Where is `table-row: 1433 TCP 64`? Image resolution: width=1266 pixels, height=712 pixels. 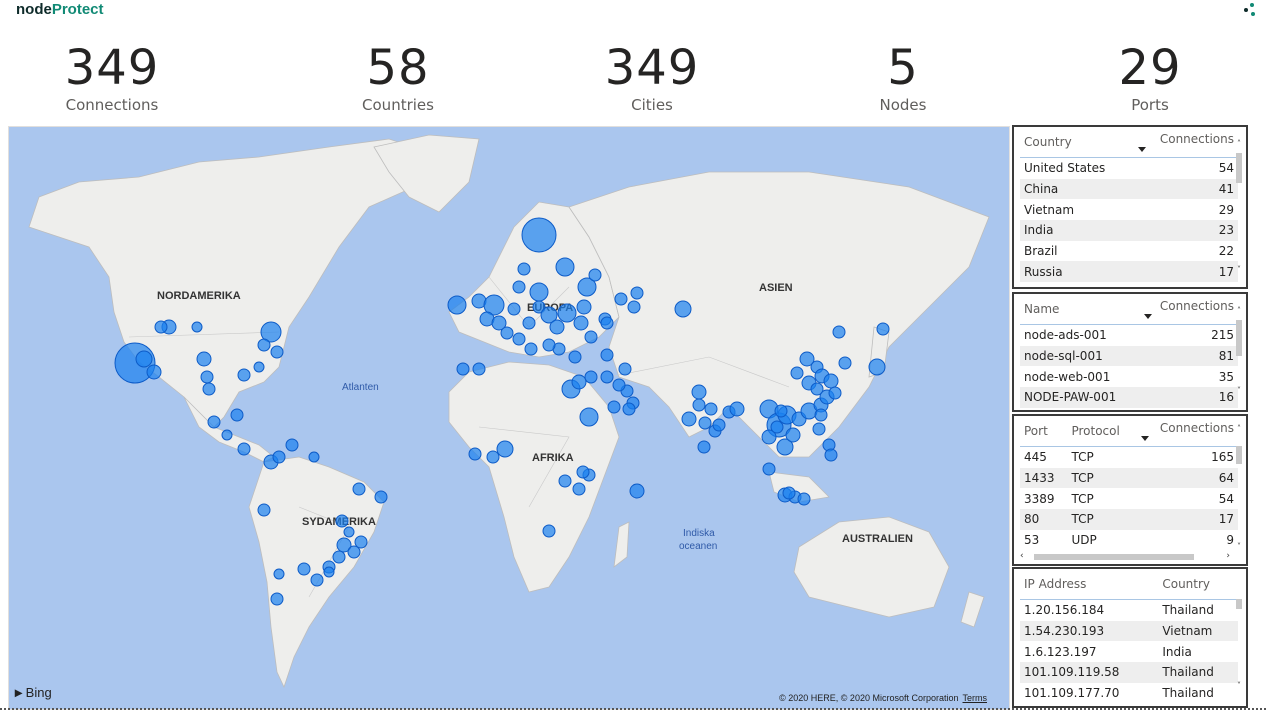
table-row: 1433 TCP 64 is located at coordinates (1129, 478).